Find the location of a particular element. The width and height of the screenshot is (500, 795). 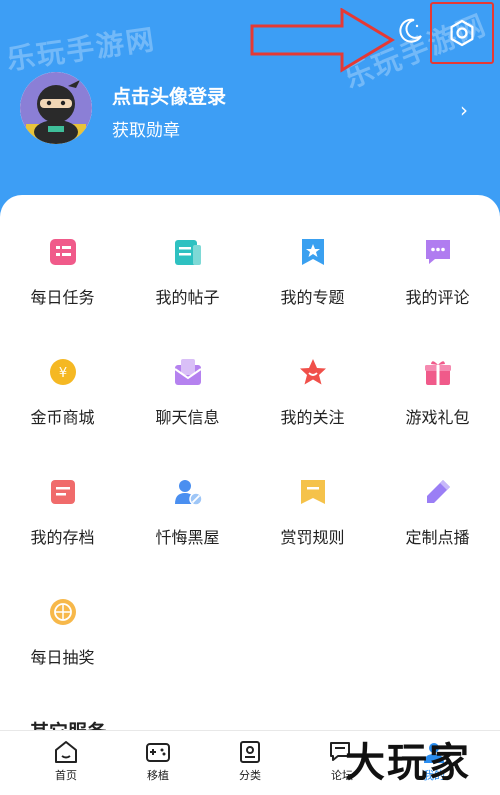

grid-item-my-topics: 我的专题 is located at coordinates (312, 255).